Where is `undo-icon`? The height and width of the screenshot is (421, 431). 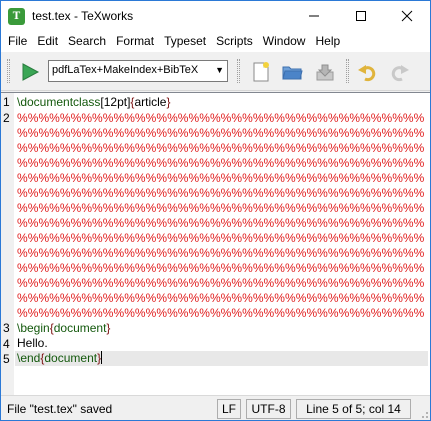 undo-icon is located at coordinates (367, 73).